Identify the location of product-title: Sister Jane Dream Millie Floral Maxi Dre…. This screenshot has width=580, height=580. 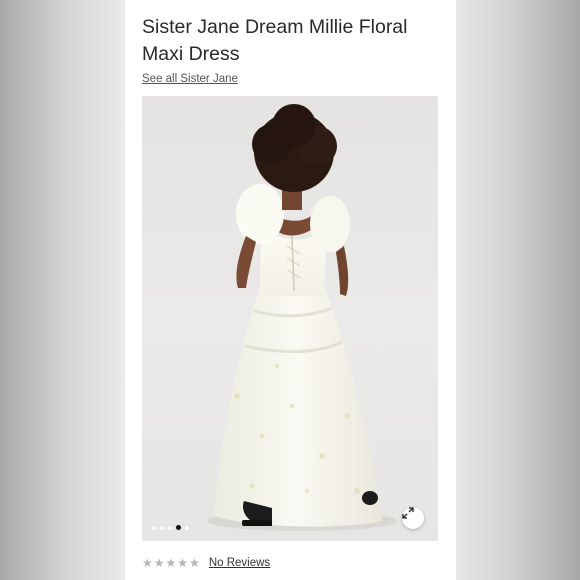
(275, 40).